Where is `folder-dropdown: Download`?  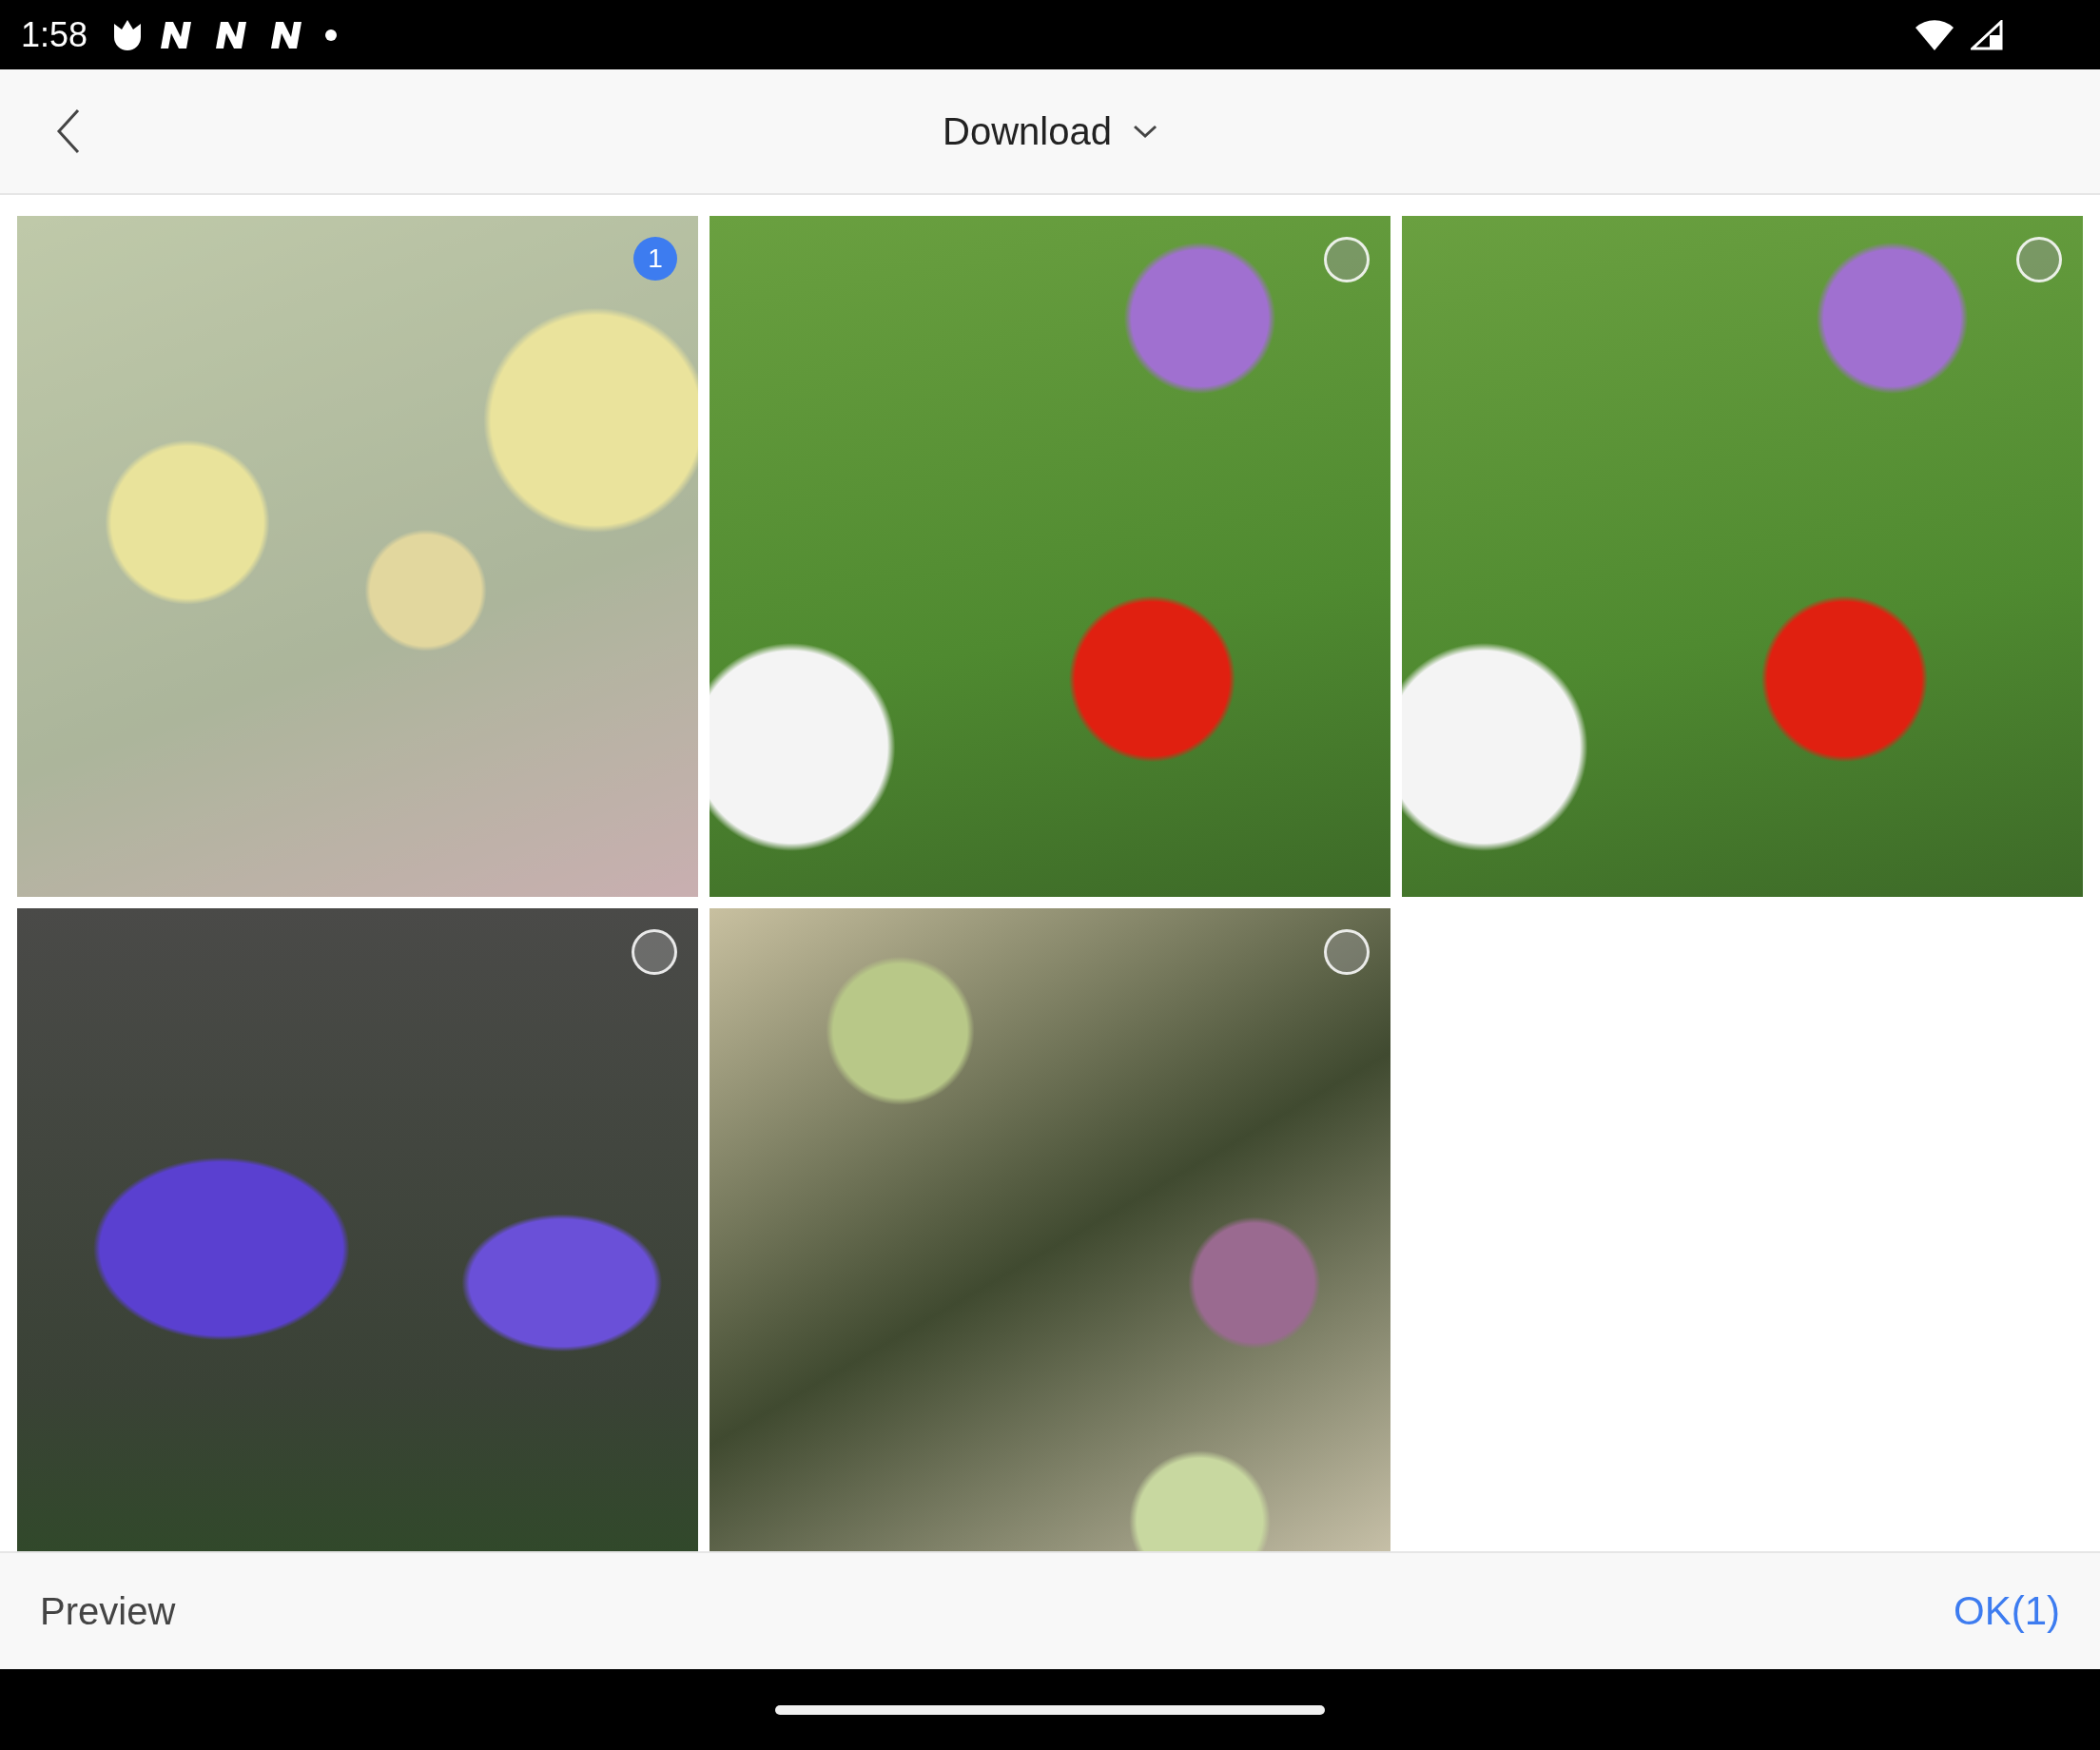 folder-dropdown: Download is located at coordinates (1050, 131).